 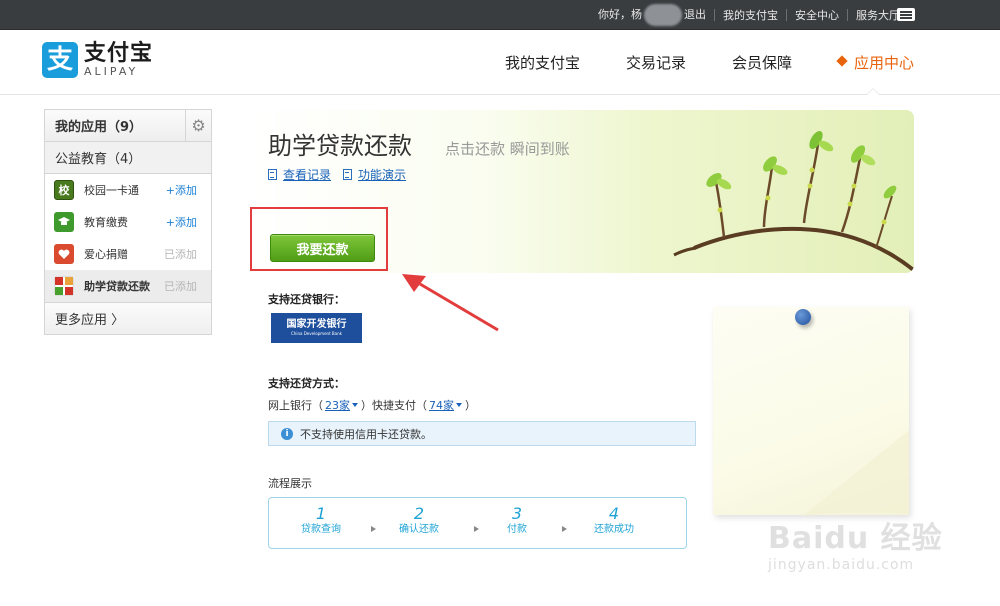 I want to click on sidebar-more-apps: 更多应用 〉, so click(x=128, y=318).